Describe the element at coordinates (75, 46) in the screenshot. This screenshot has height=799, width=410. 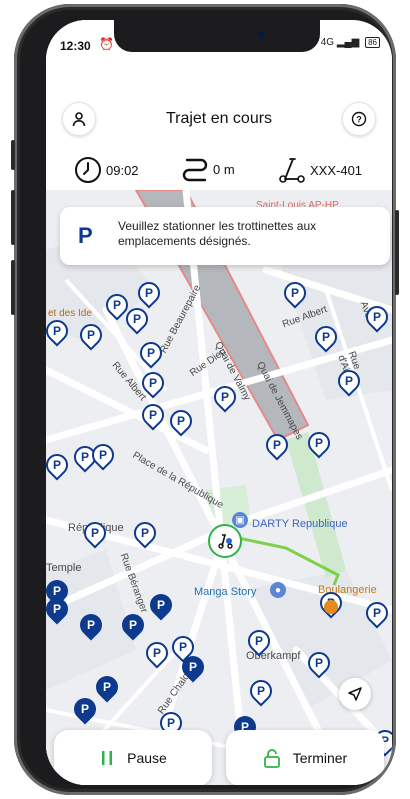
I see `status-time: 12:30` at that location.